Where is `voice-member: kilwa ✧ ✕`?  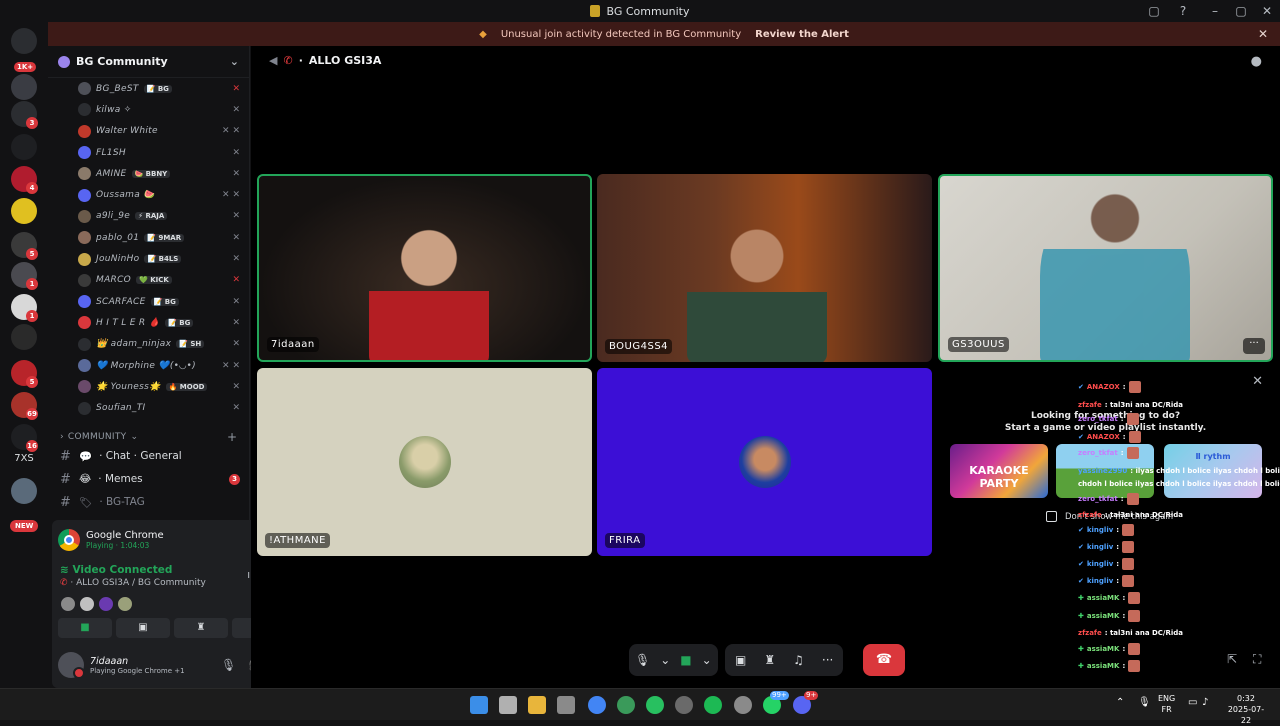
voice-member: kilwa ✧ ✕ is located at coordinates (149, 109).